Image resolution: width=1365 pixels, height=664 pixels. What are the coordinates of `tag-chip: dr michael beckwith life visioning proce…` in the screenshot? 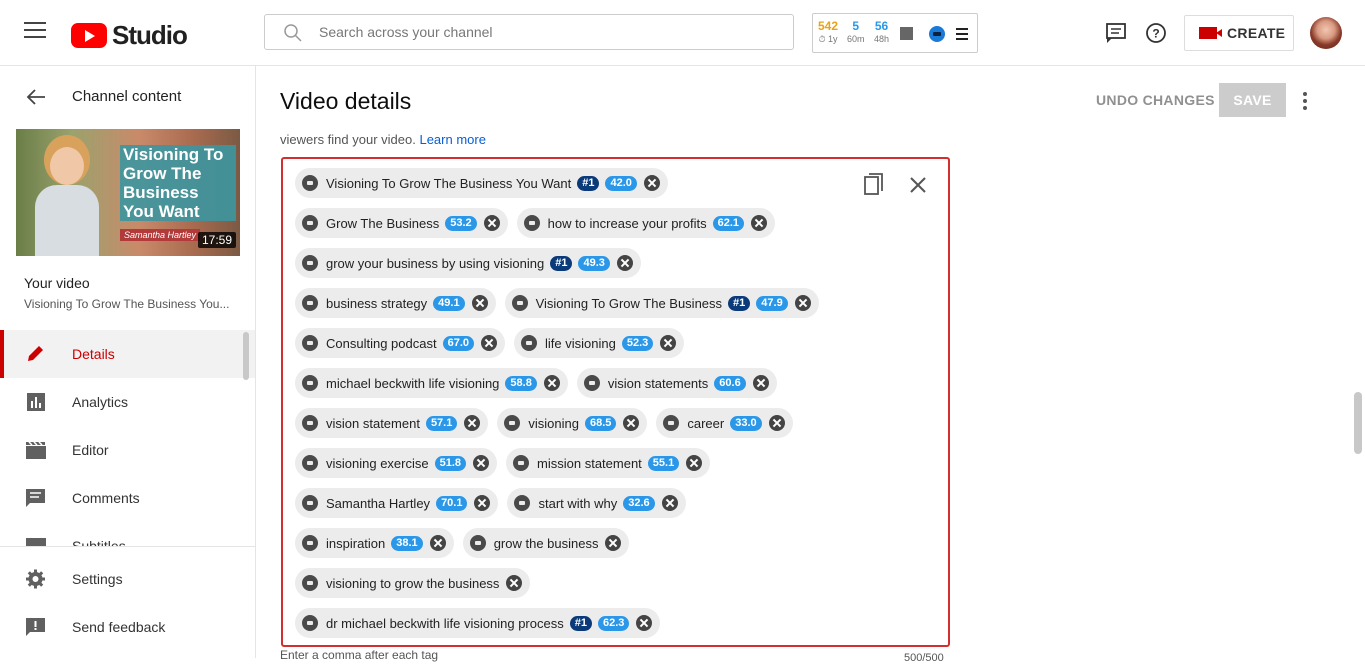 It's located at (478, 623).